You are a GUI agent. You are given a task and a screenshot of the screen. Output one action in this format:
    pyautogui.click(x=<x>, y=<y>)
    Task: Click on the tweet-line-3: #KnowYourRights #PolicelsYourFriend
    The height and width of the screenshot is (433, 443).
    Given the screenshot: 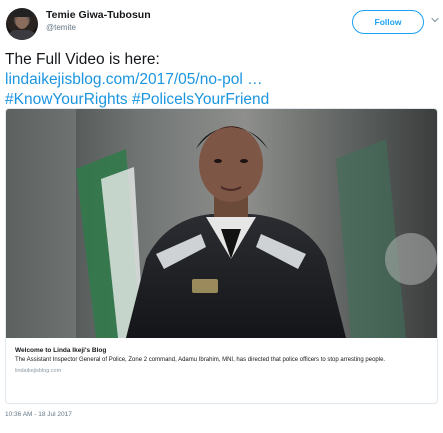 What is the action you would take?
    pyautogui.click(x=223, y=100)
    